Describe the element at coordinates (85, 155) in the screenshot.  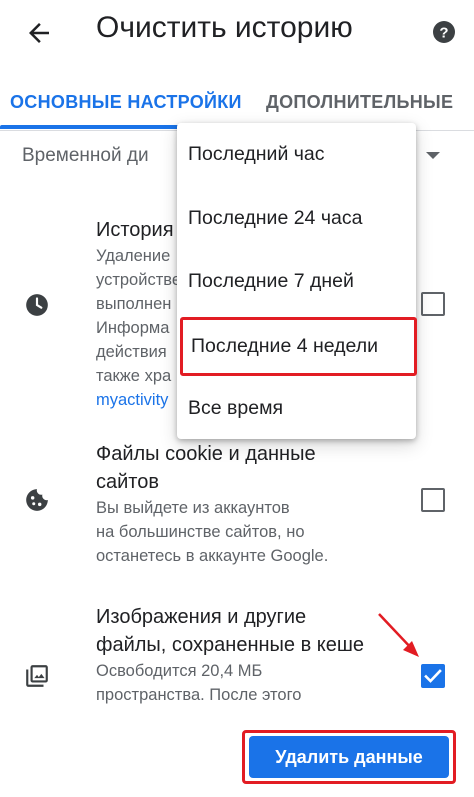
I see `time-range-label: Временной ди` at that location.